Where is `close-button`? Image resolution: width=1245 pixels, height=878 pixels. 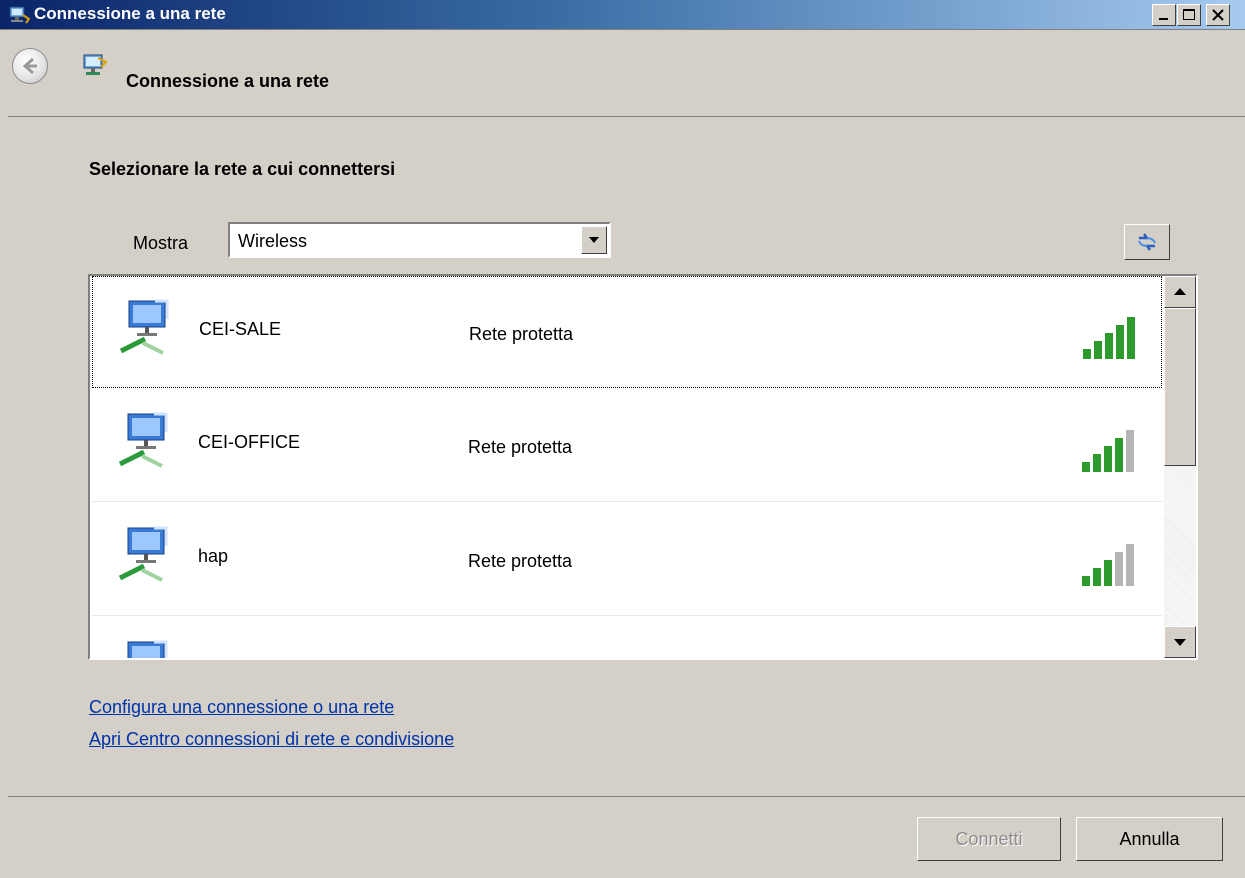
close-button is located at coordinates (1218, 15).